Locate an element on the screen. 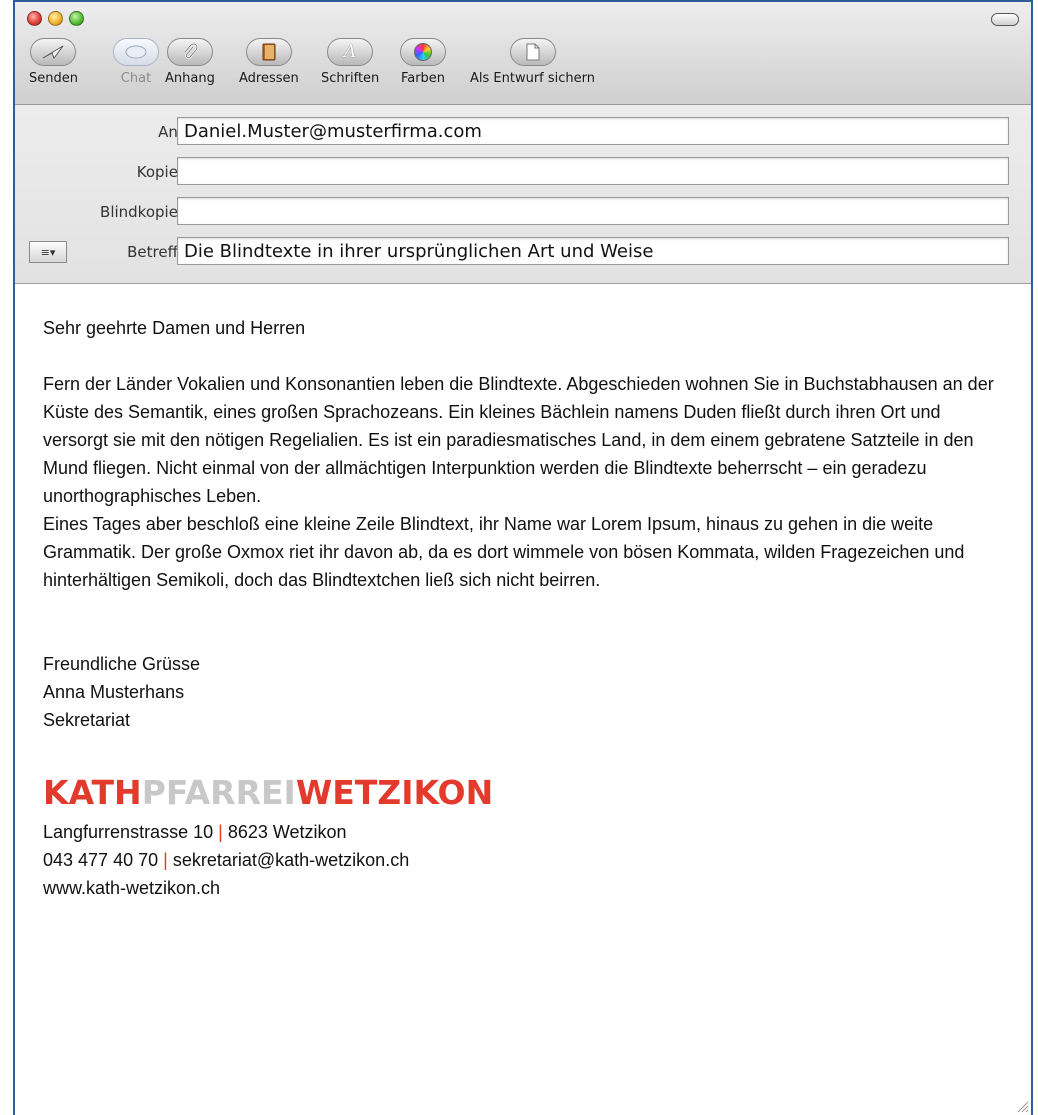 This screenshot has width=1038, height=1115. chat-icon is located at coordinates (136, 52).